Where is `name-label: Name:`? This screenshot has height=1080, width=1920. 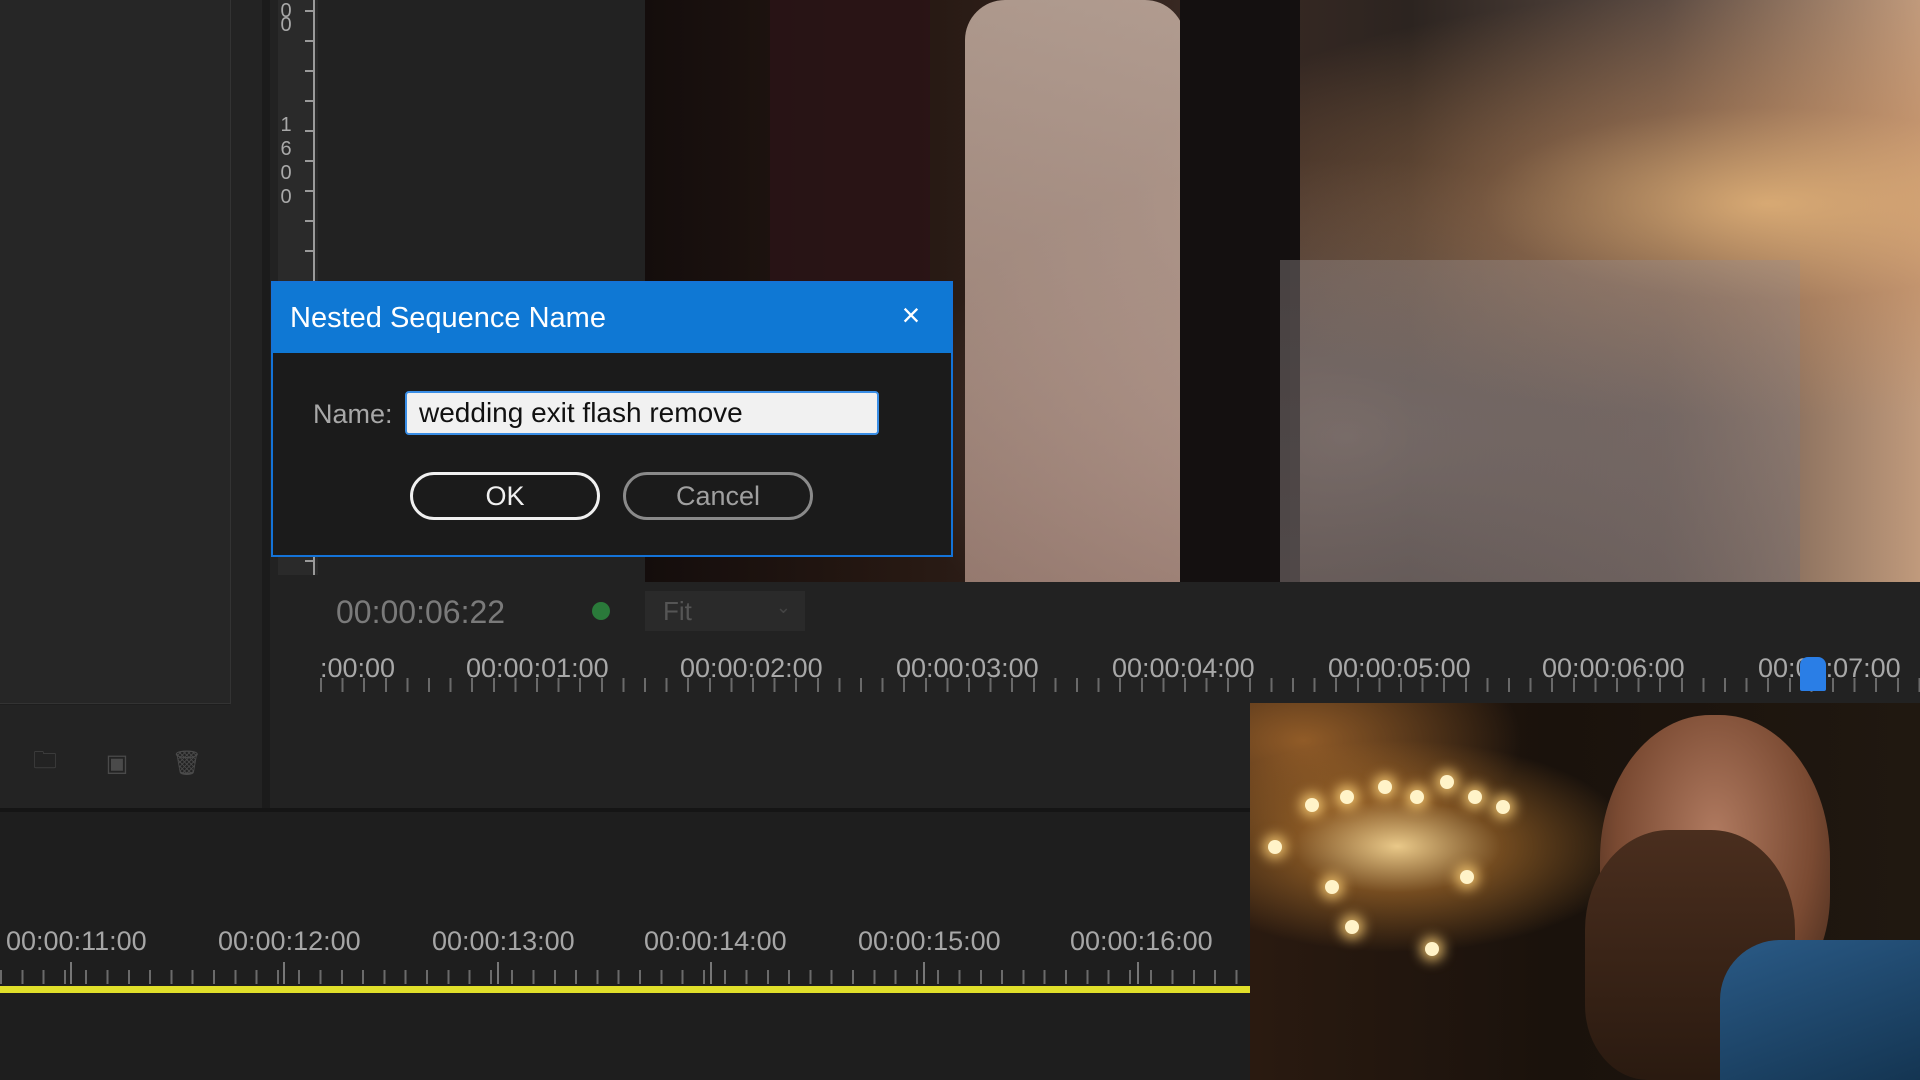 name-label: Name: is located at coordinates (353, 414).